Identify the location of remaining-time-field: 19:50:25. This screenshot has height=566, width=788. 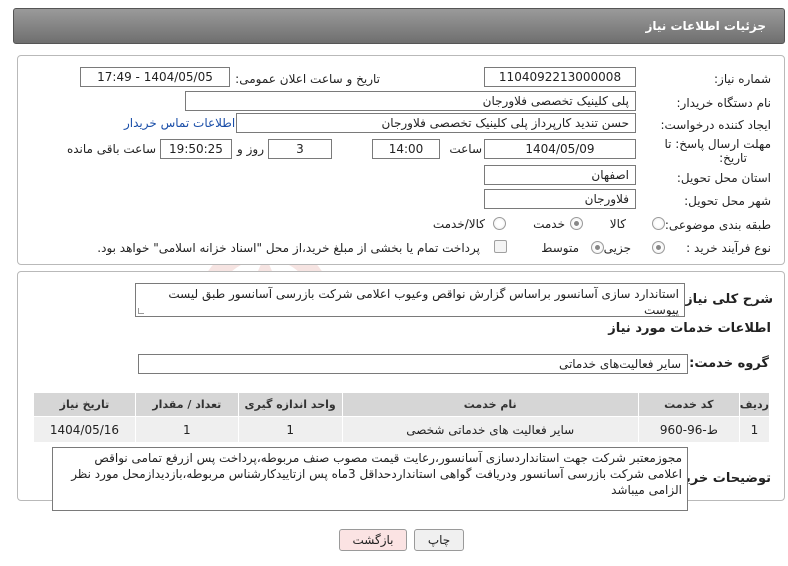
(196, 149).